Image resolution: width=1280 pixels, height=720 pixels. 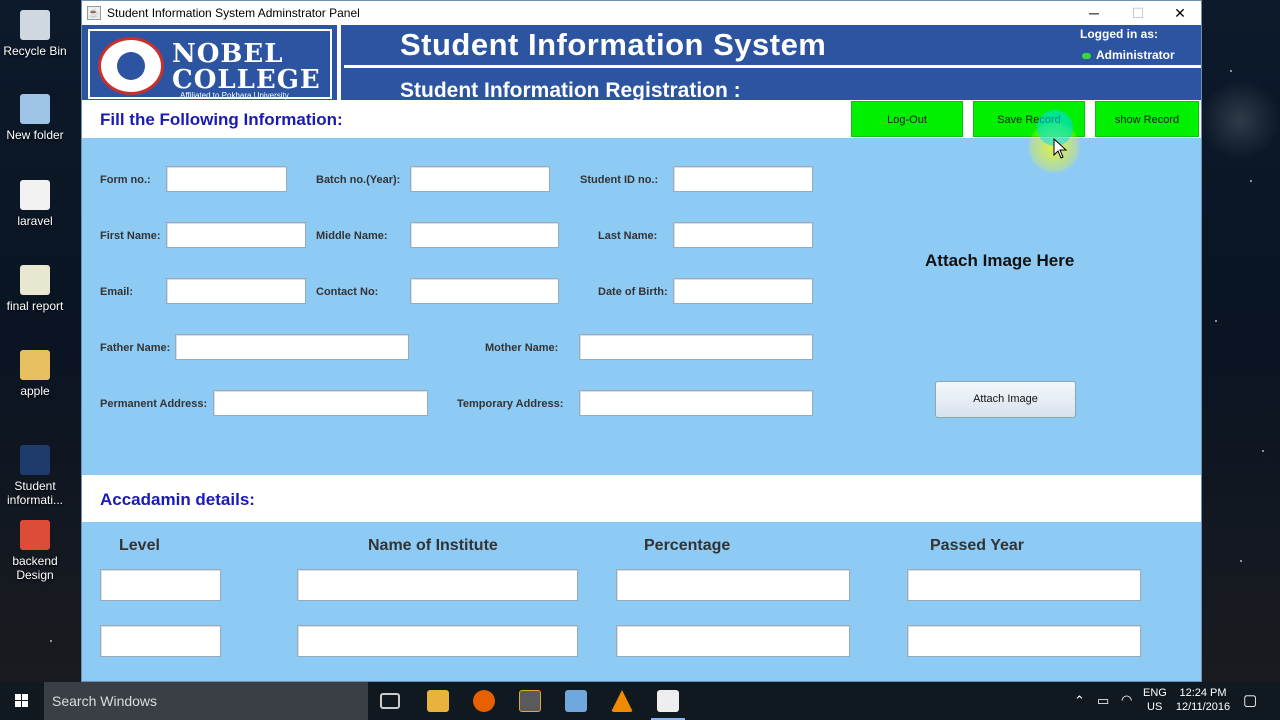 I want to click on wifi-icon: ◠, so click(x=1126, y=700).